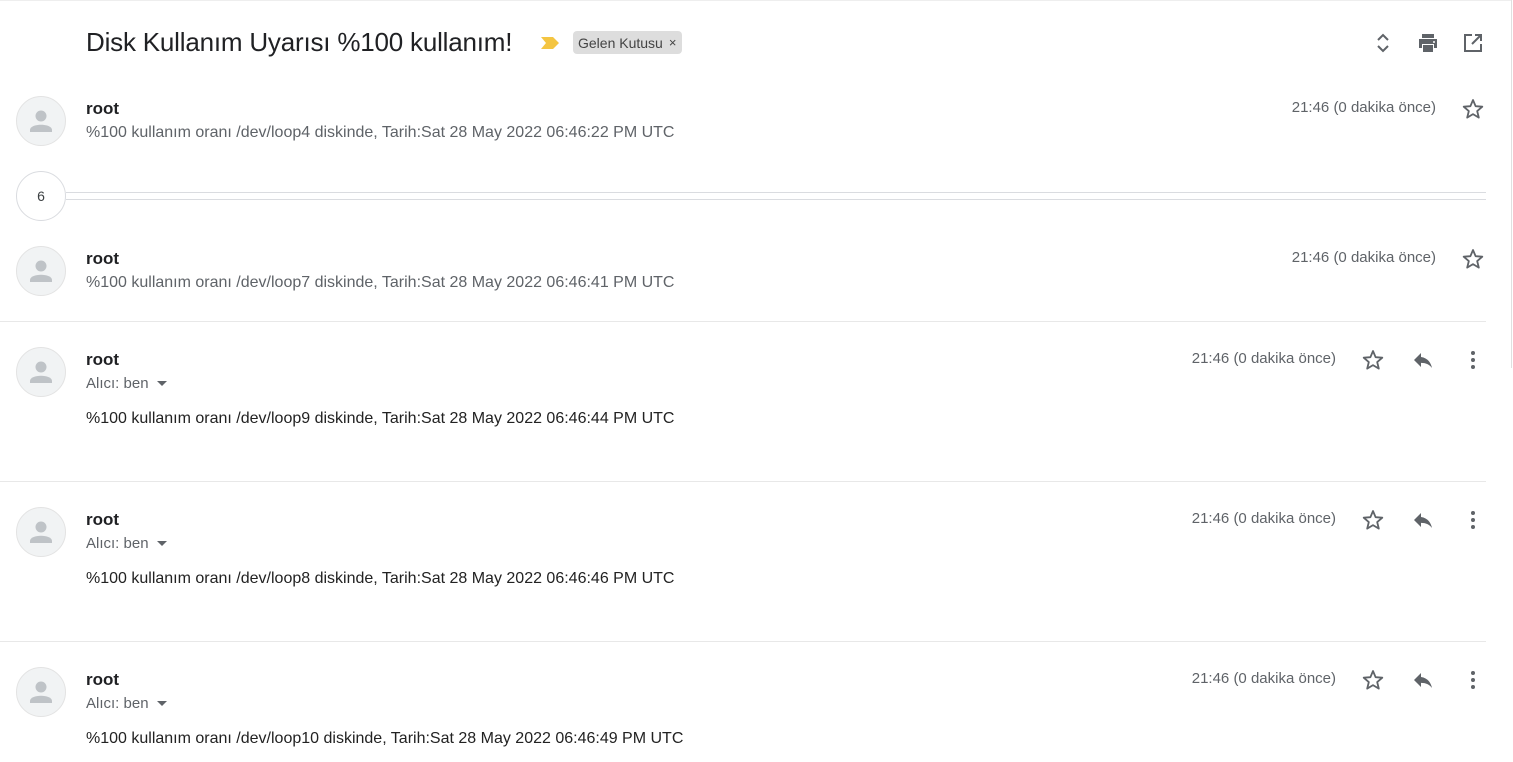 This screenshot has height=762, width=1513. I want to click on label-chip-text: Gelen Kutusu, so click(620, 42).